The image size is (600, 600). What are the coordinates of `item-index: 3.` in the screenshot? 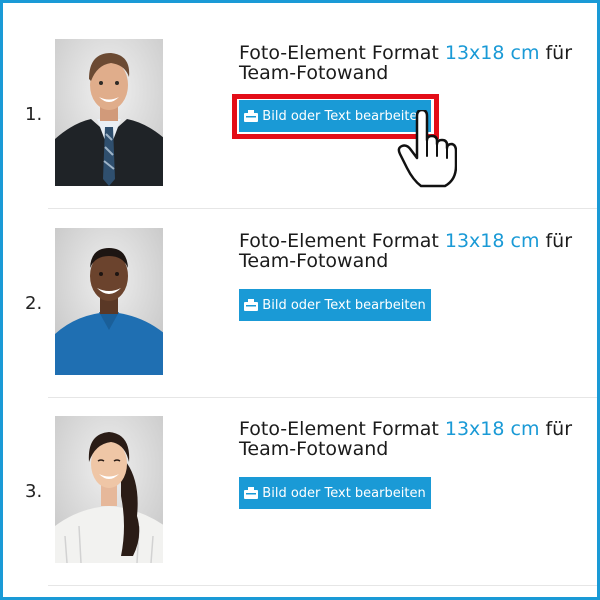 It's located at (34, 491).